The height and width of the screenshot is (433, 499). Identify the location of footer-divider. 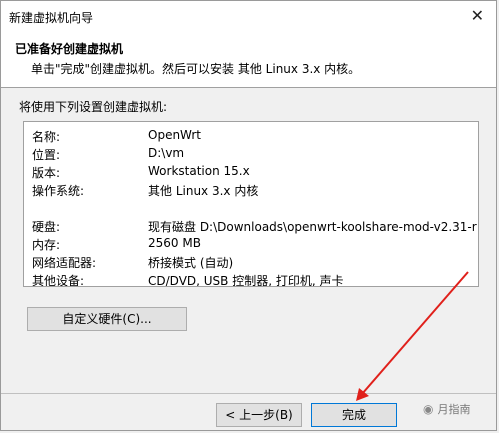
(248, 393).